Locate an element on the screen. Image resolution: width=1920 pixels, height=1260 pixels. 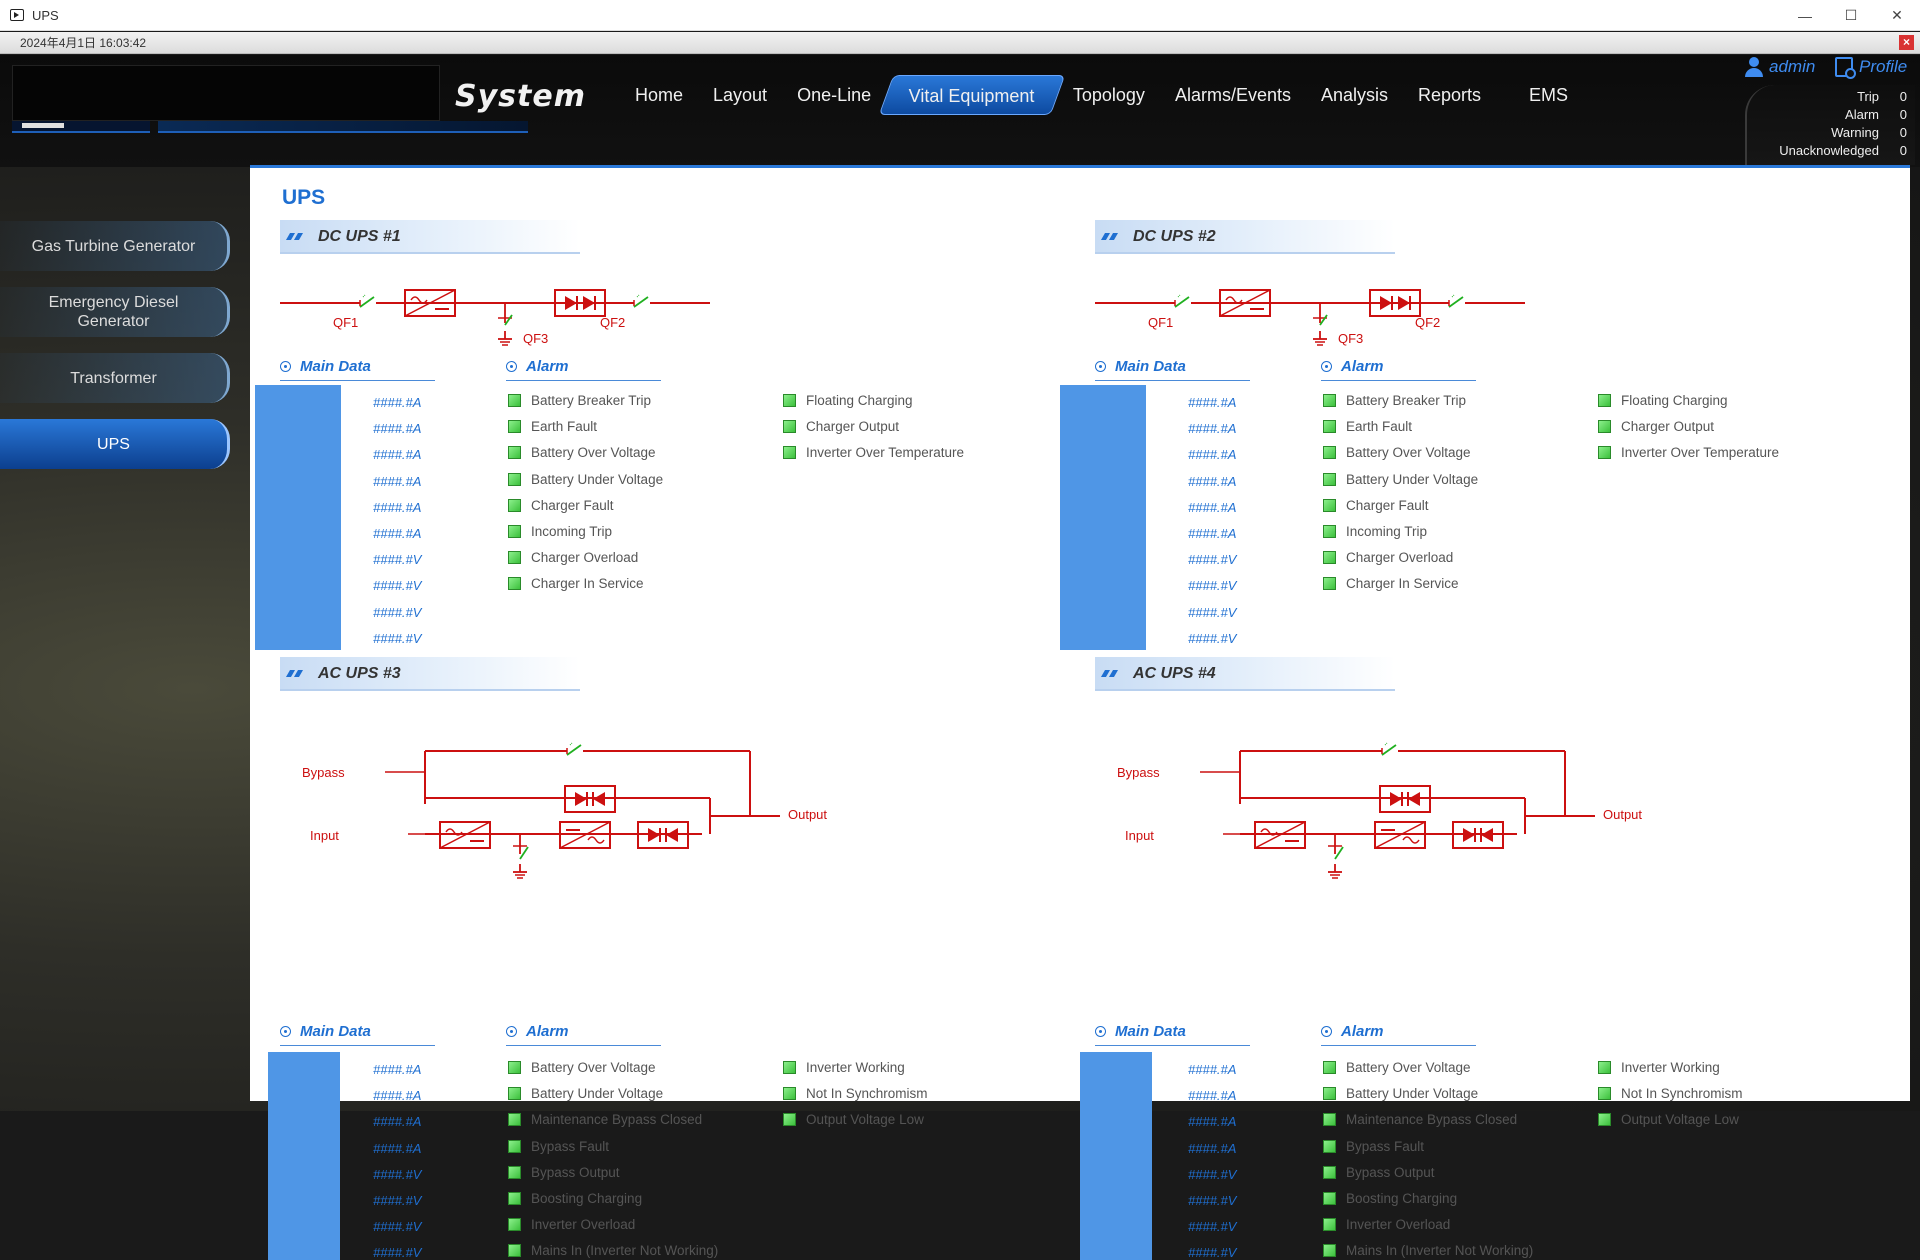
dc-ups-single-line-diagram is located at coordinates (1315, 308).